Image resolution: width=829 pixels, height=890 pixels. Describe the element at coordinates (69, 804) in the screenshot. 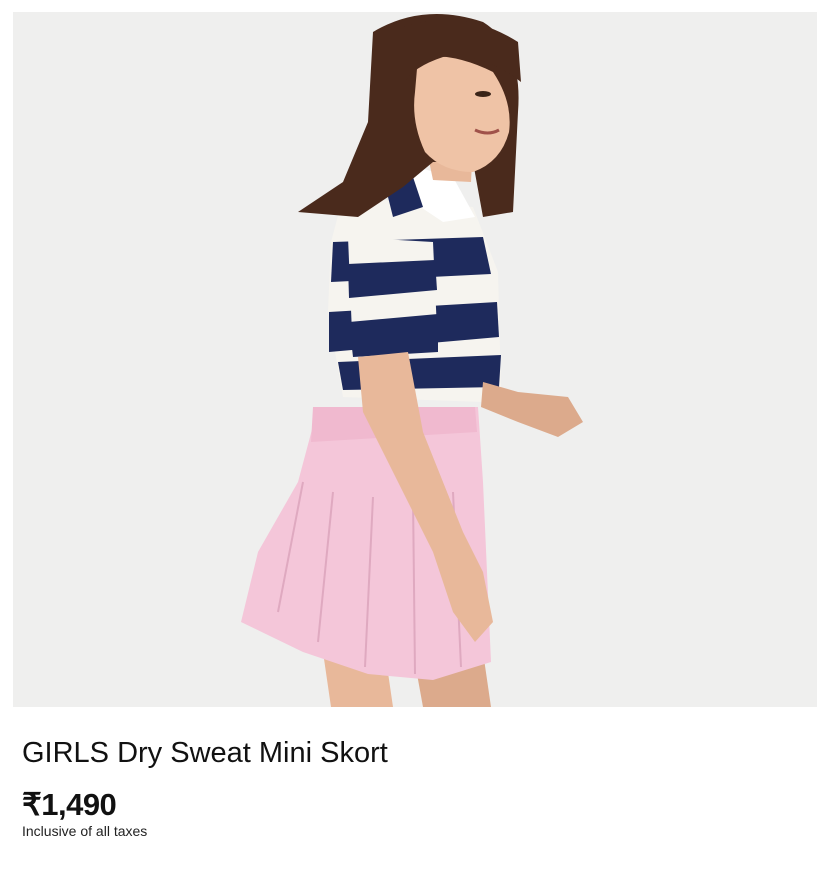

I see `product-price: ₹1,490` at that location.